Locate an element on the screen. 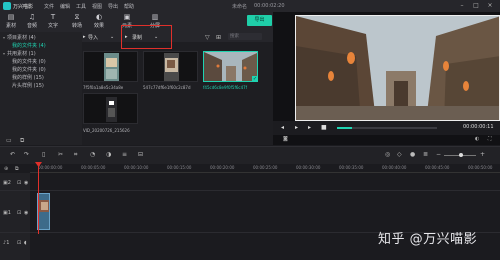 This screenshot has height=260, width=500. track-video-2-label: ▣2 is located at coordinates (7, 183).